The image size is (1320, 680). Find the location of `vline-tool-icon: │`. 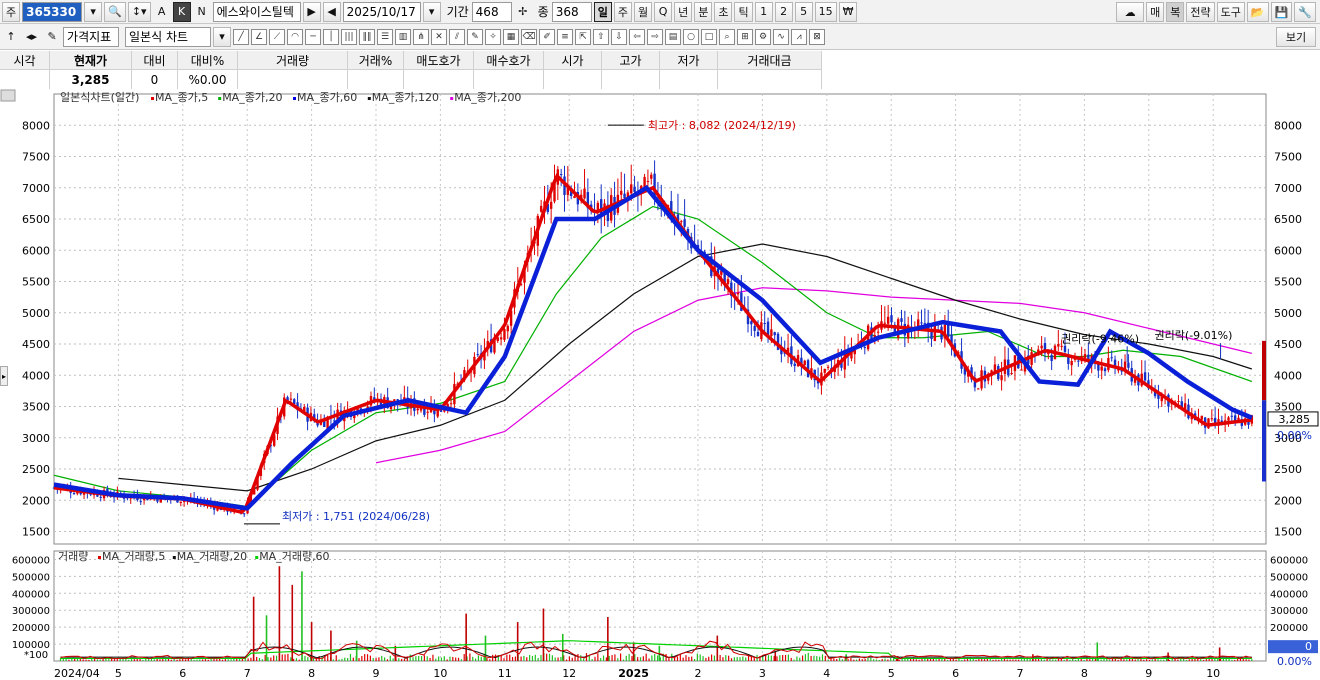

vline-tool-icon: │ is located at coordinates (331, 36).